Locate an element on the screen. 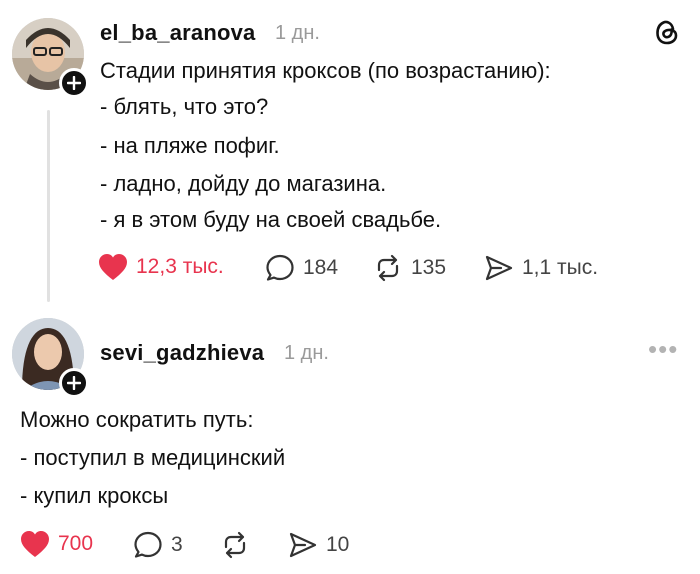 Image resolution: width=700 pixels, height=574 pixels. reply-button: 184 is located at coordinates (301, 268).